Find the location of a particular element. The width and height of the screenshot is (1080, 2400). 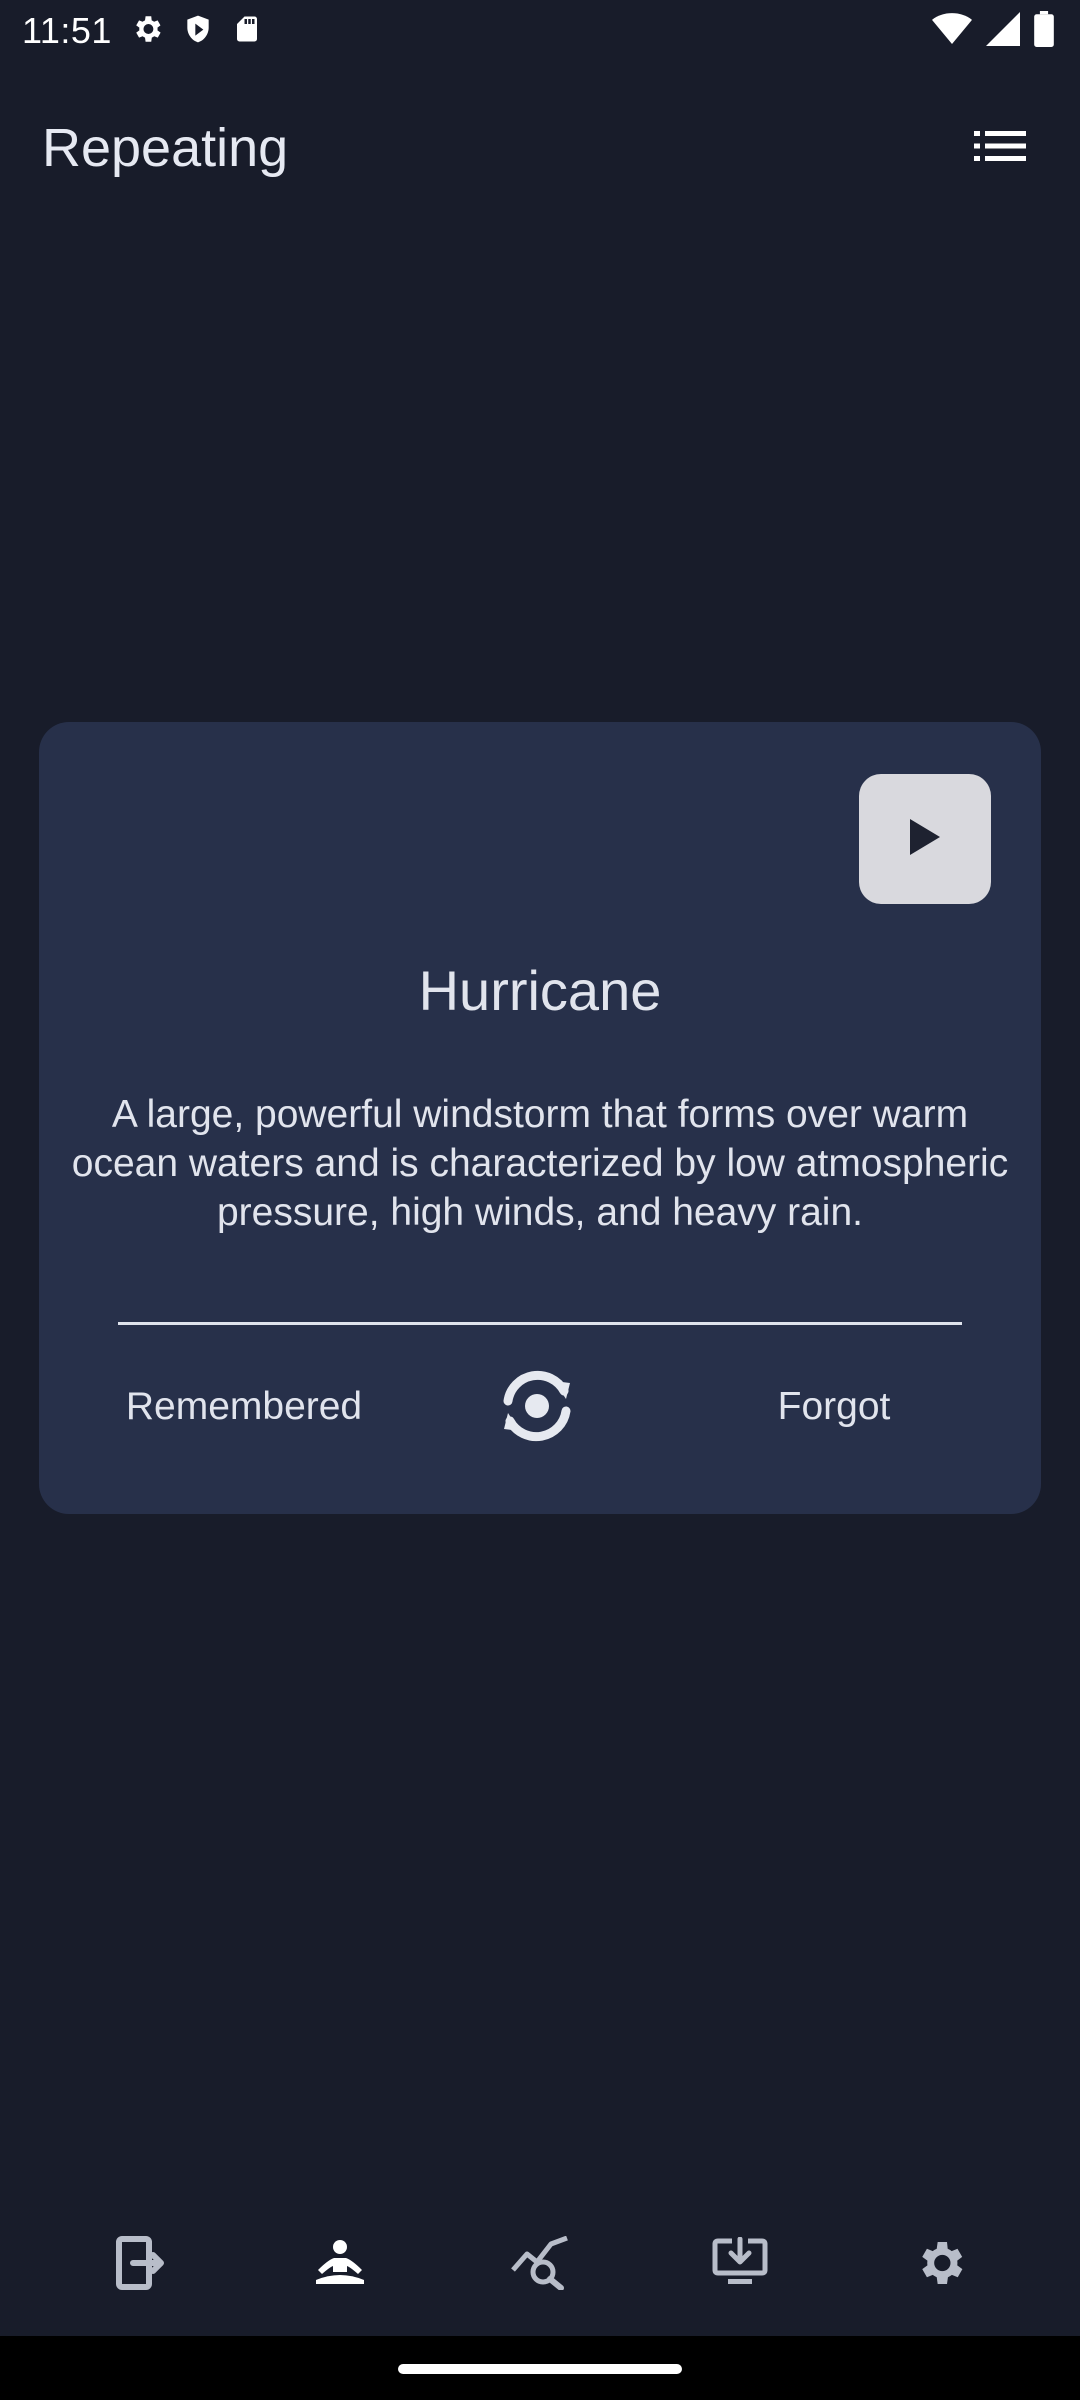

home-gesture-handle is located at coordinates (540, 2369).